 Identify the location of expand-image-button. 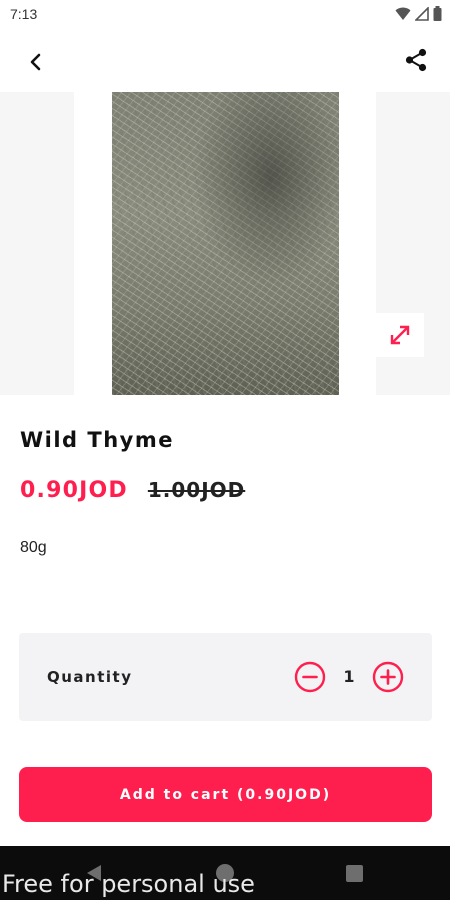
(400, 335).